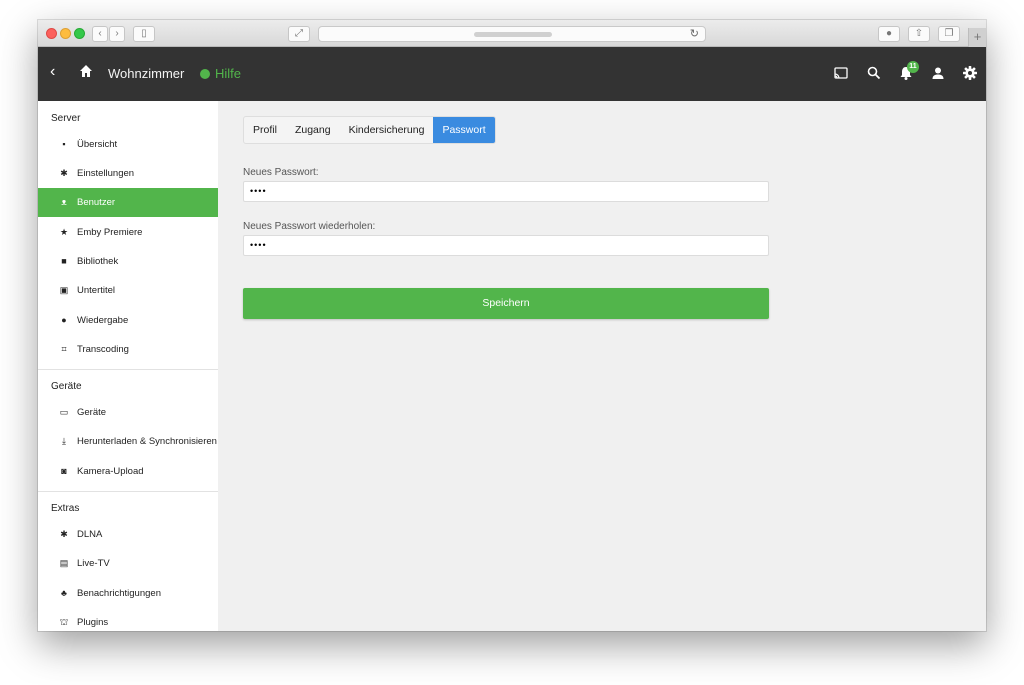  Describe the element at coordinates (64, 261) in the screenshot. I see `folder-icon: ■` at that location.